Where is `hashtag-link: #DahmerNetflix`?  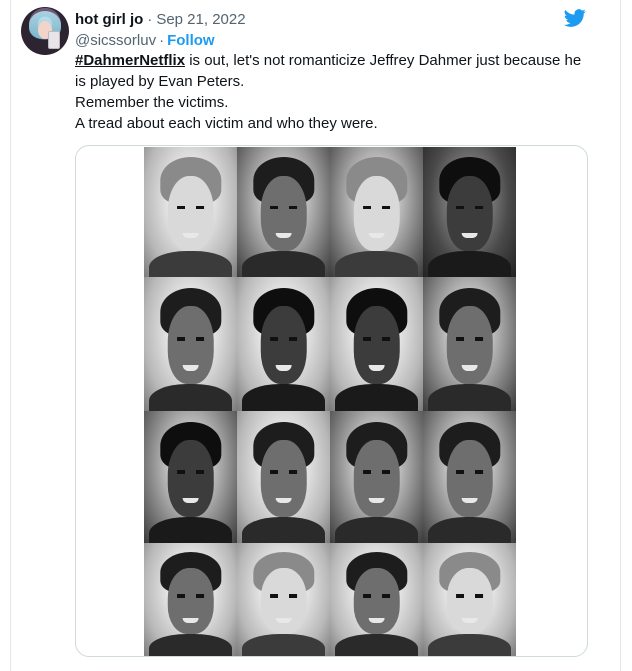 hashtag-link: #DahmerNetflix is located at coordinates (130, 60).